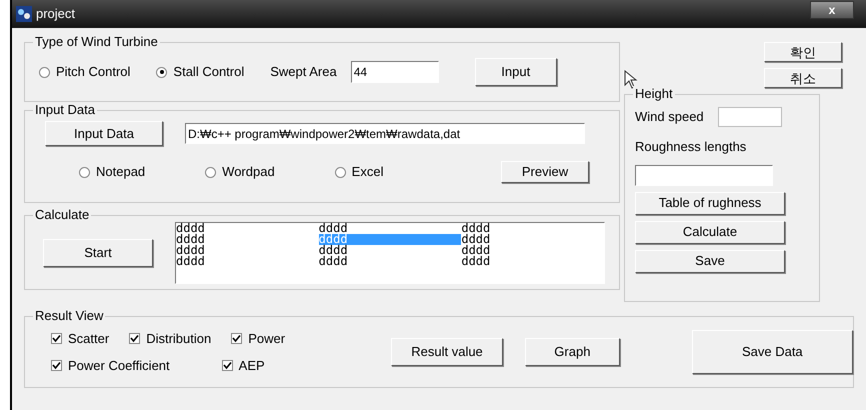  What do you see at coordinates (572, 352) in the screenshot?
I see `graph-button: Graph` at bounding box center [572, 352].